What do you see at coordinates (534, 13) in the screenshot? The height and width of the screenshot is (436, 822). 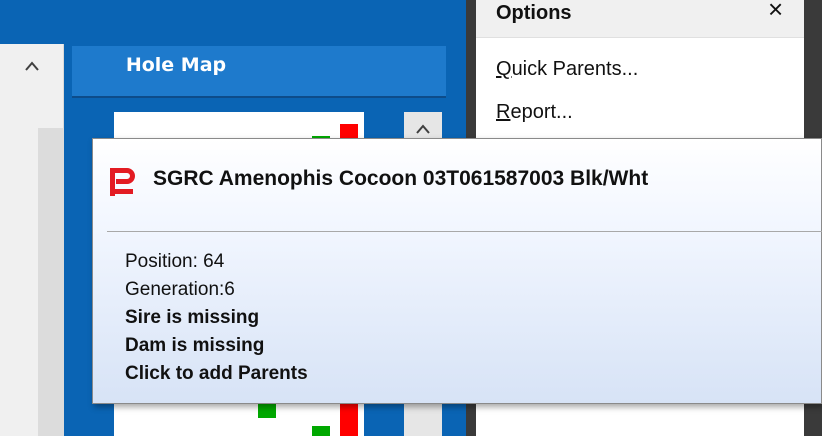 I see `options-menu-title: Options` at bounding box center [534, 13].